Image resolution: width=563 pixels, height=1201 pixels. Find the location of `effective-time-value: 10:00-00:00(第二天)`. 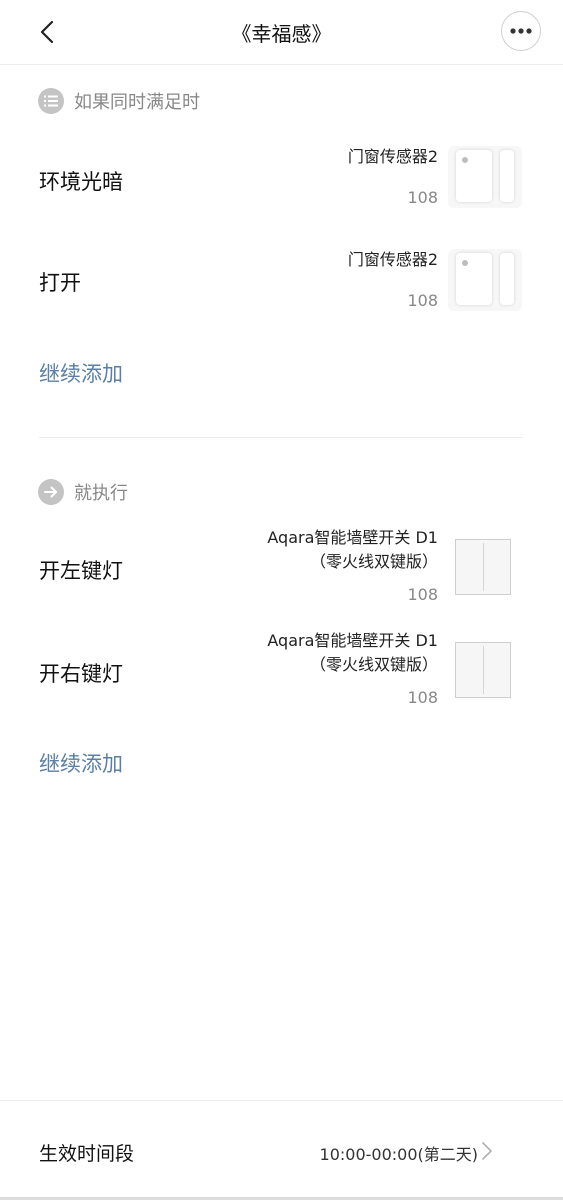

effective-time-value: 10:00-00:00(第二天) is located at coordinates (398, 1154).